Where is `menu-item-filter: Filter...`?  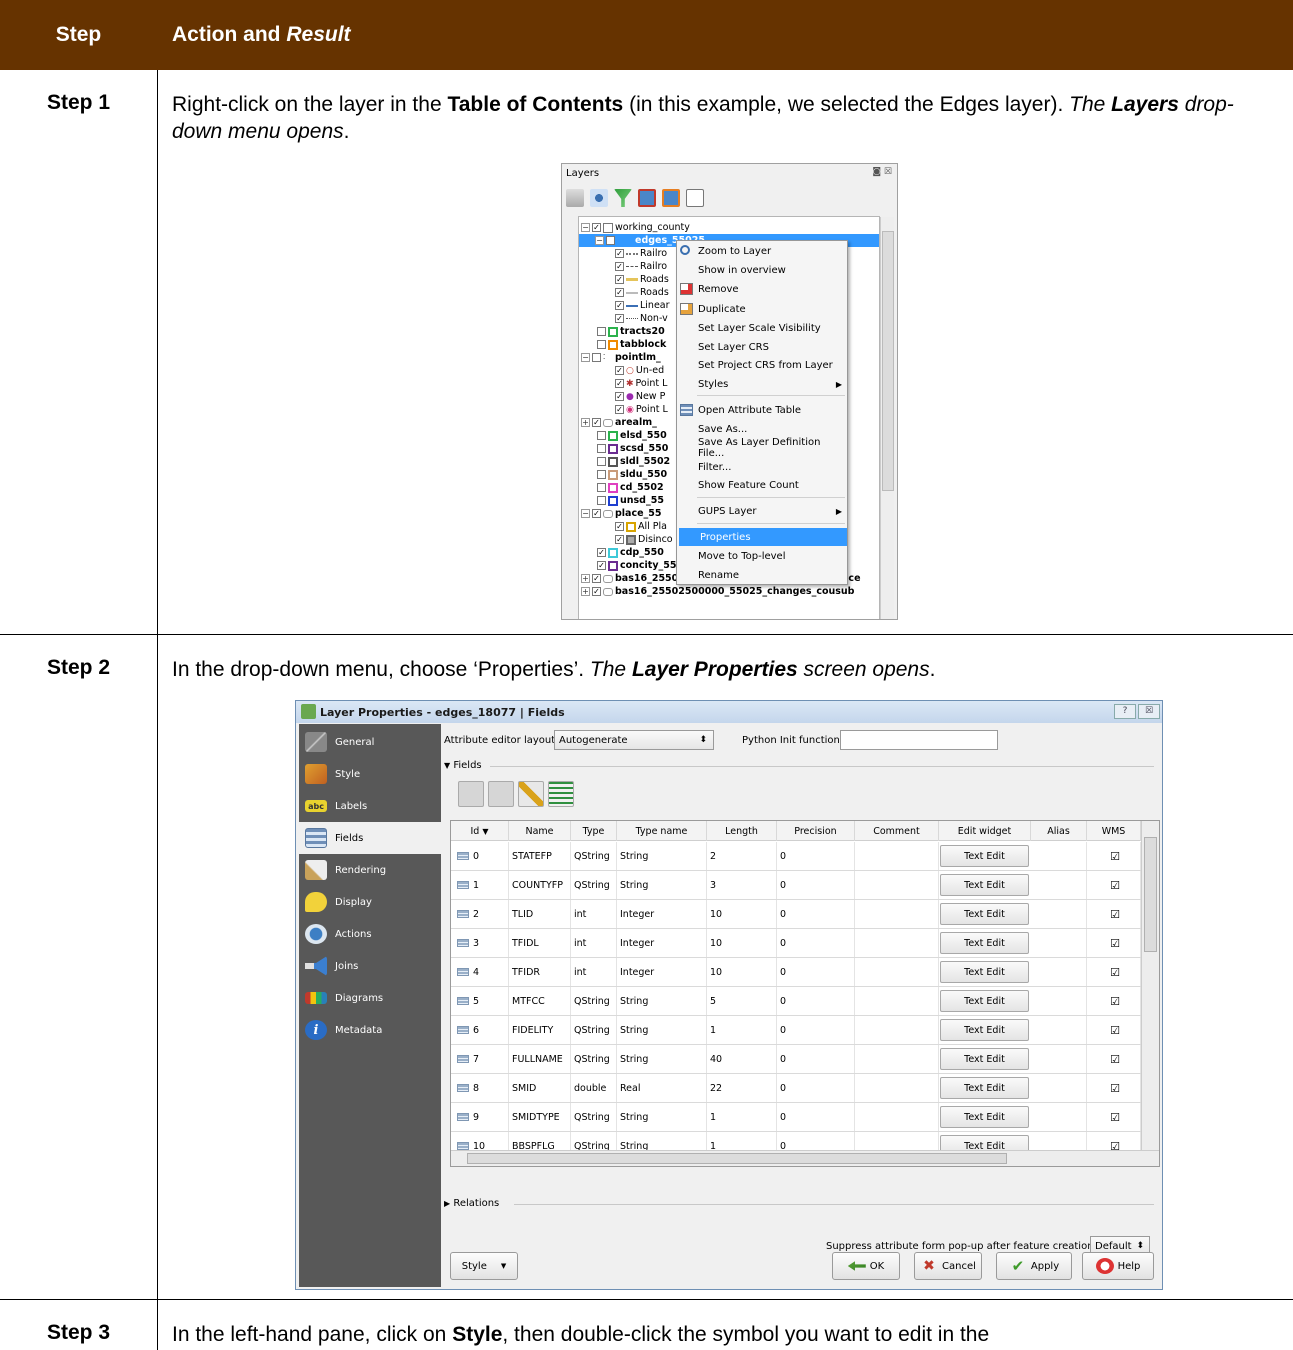
menu-item-filter: Filter... is located at coordinates (762, 467).